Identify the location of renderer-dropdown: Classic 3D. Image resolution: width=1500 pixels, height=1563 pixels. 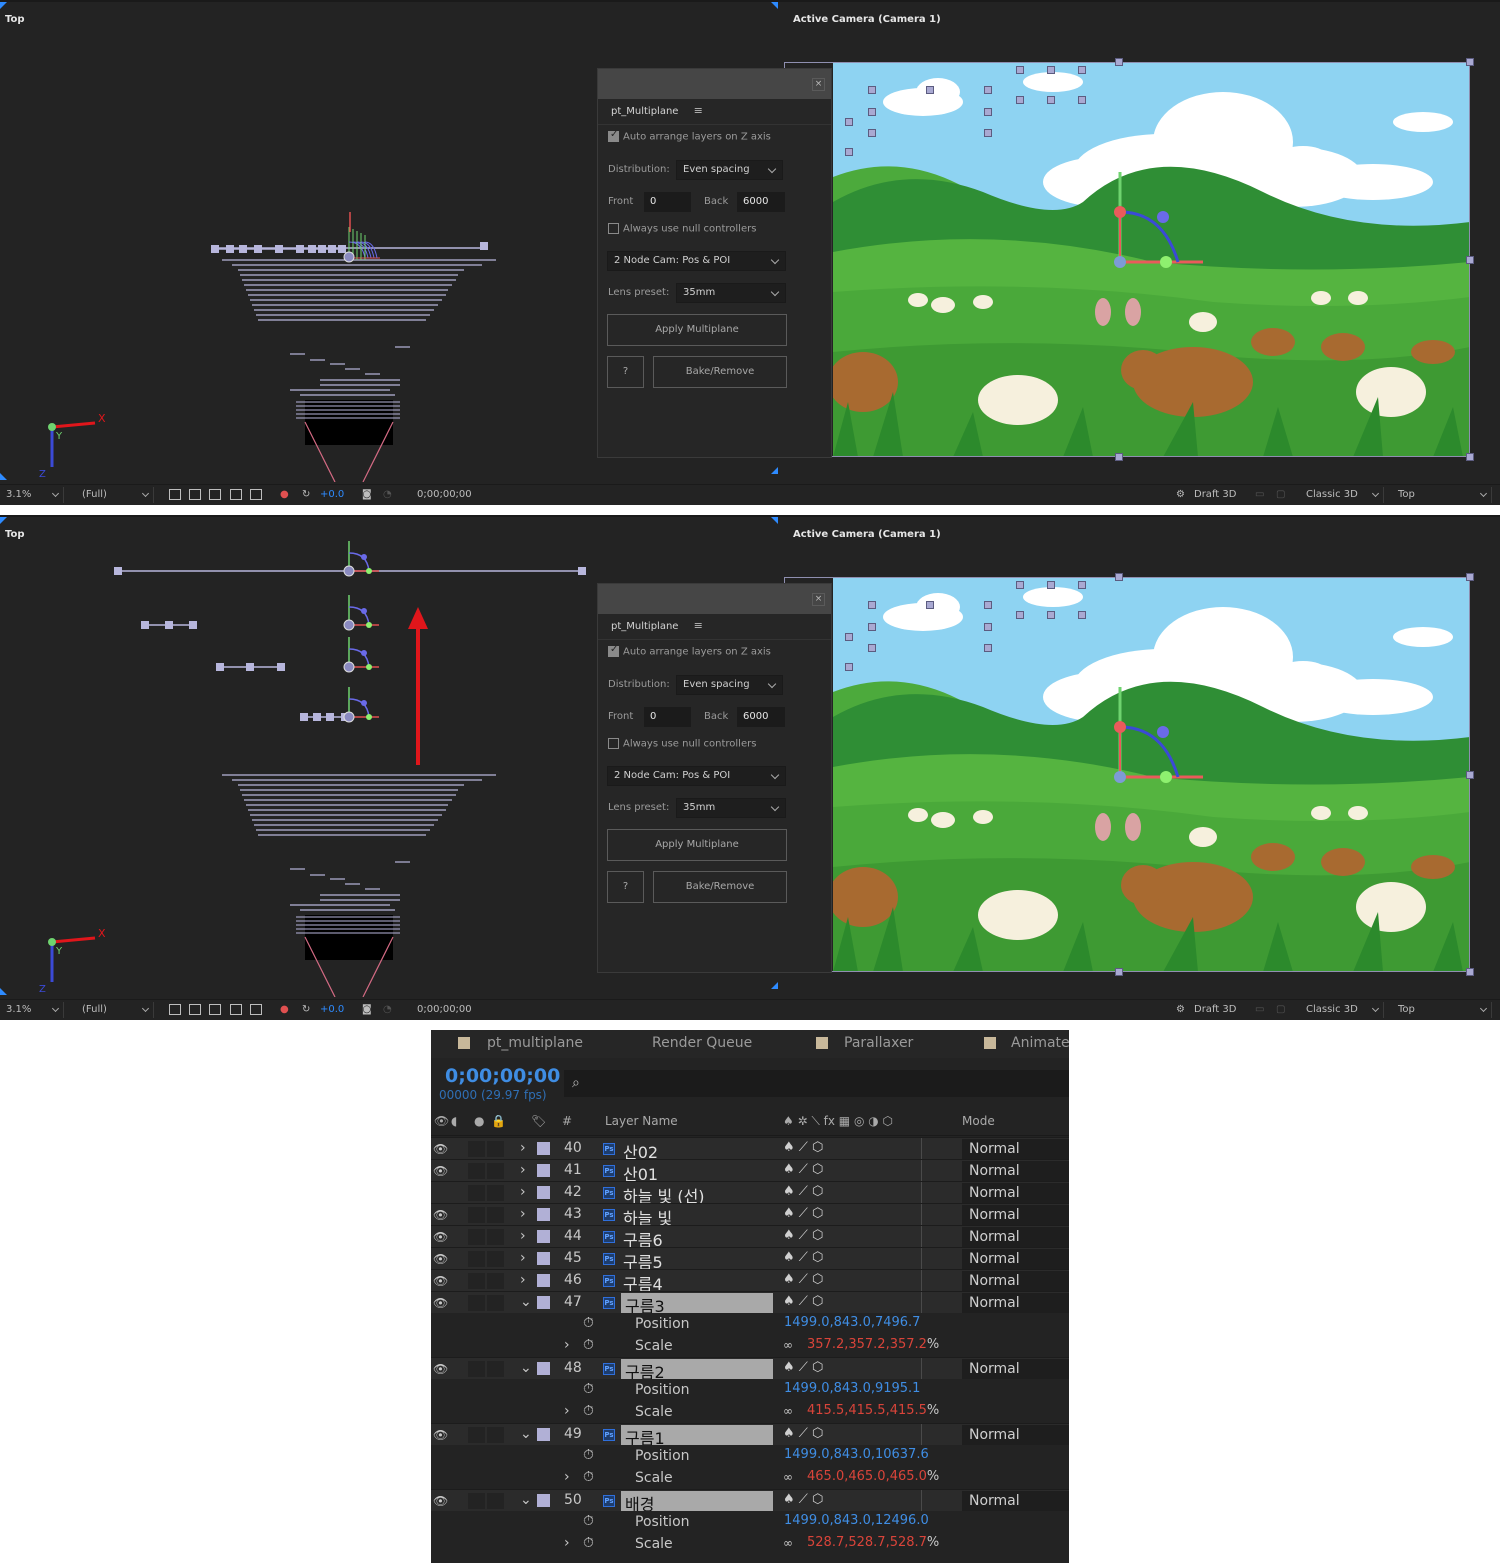
(1343, 495).